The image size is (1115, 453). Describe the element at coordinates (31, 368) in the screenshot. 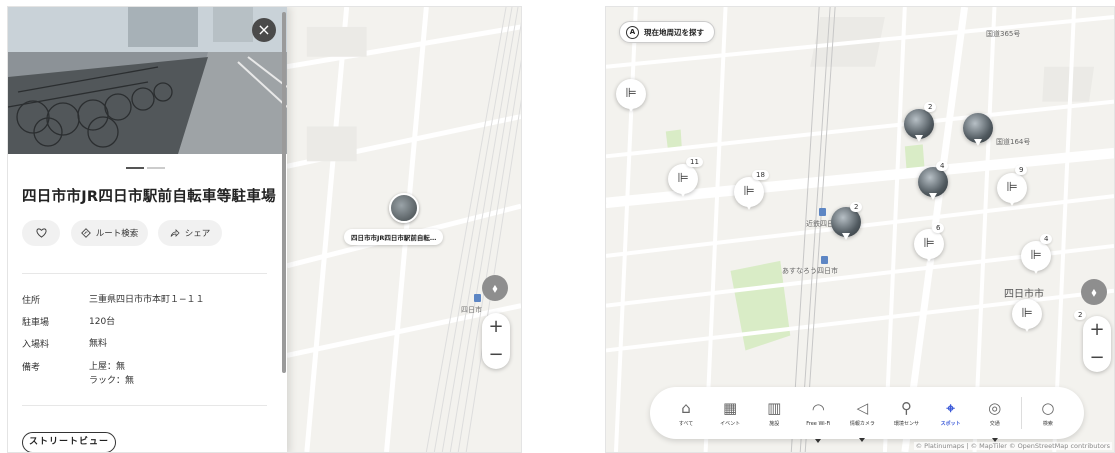

I see `info-key: 備考` at that location.